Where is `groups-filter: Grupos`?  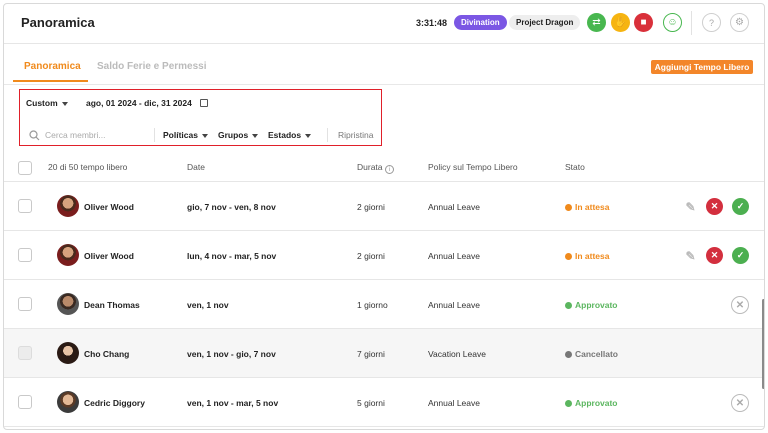 groups-filter: Grupos is located at coordinates (238, 135).